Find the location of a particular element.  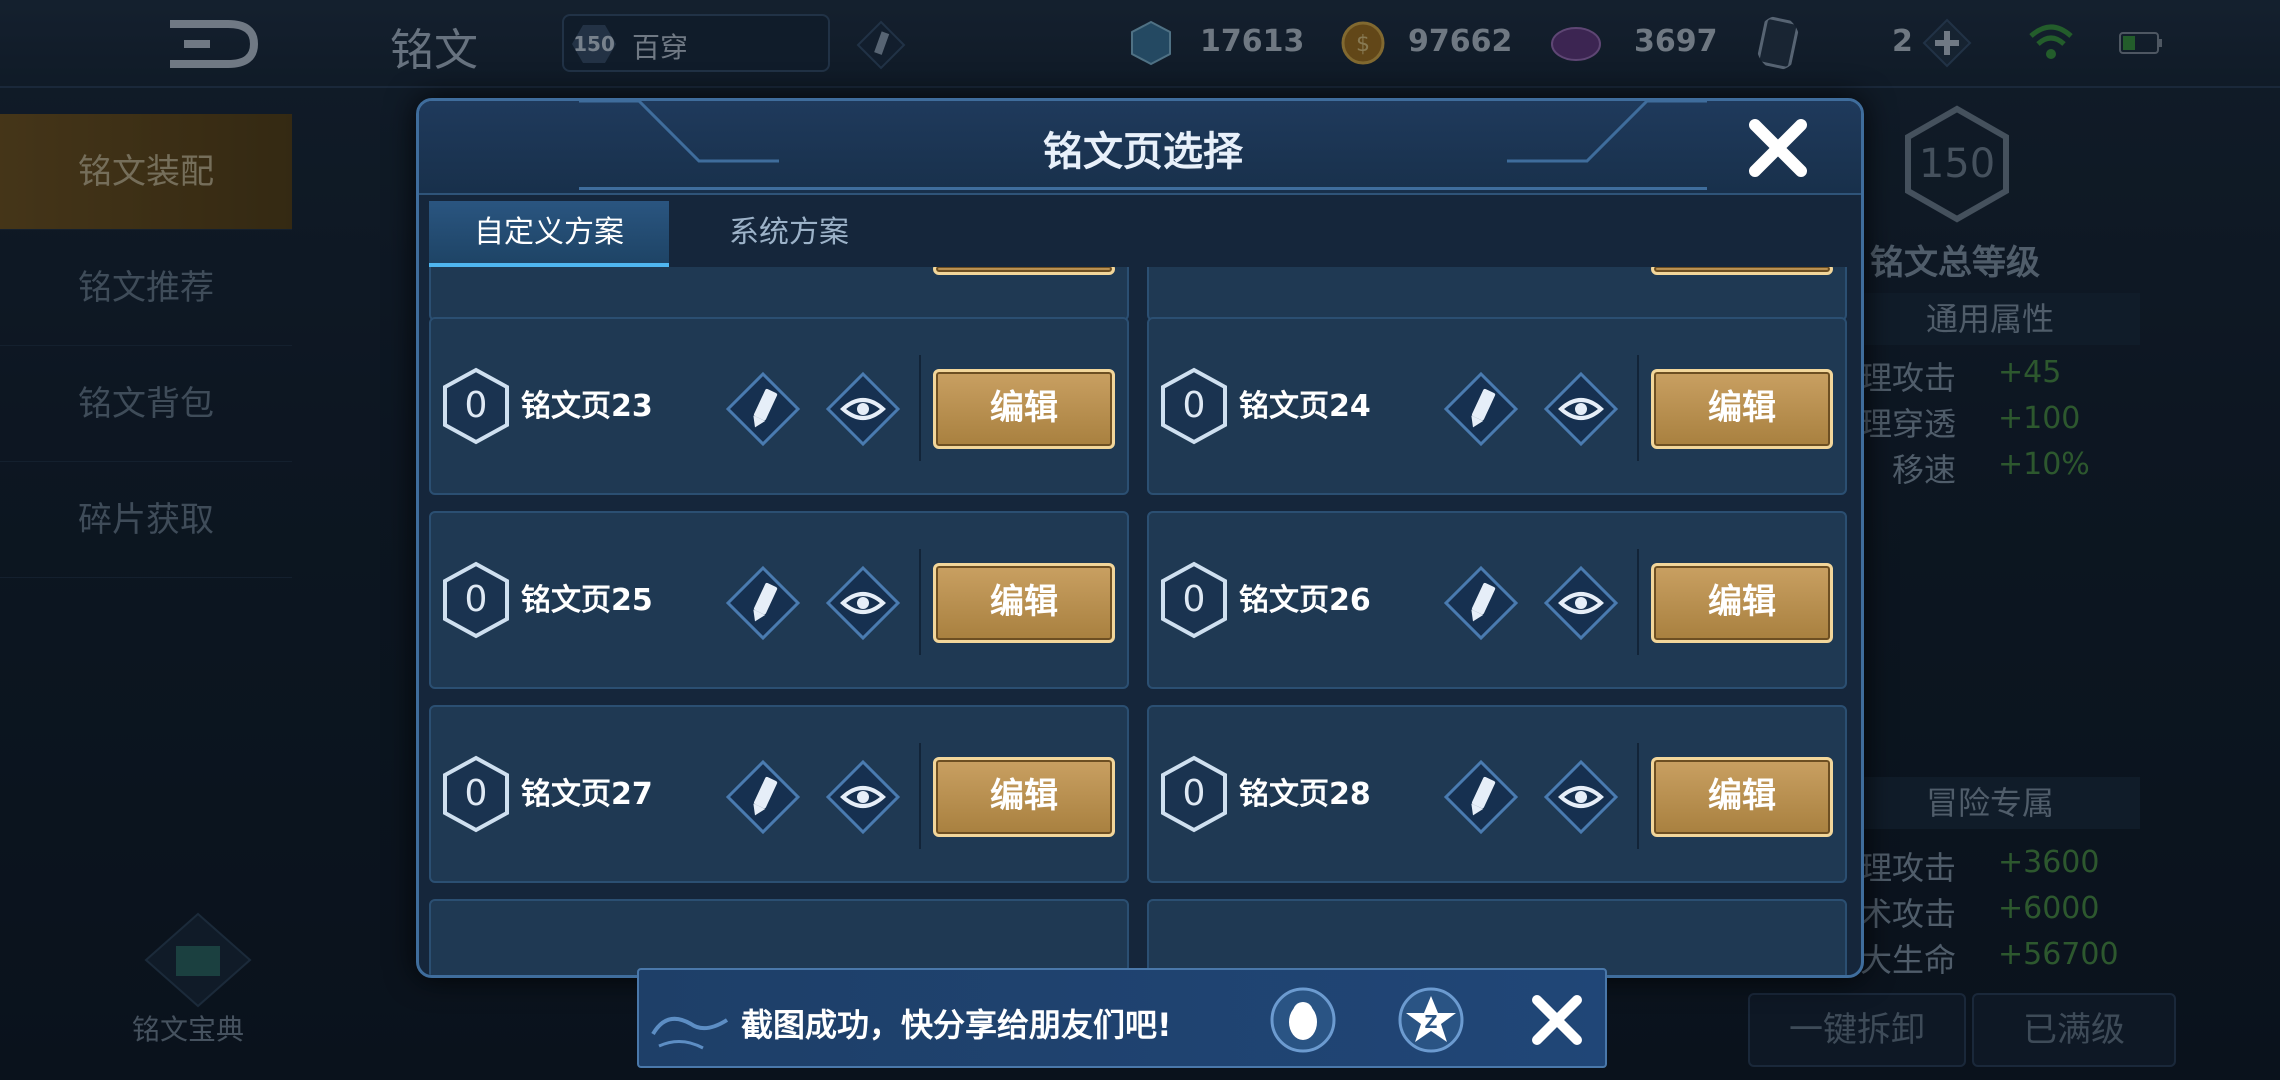

dialog-title: 铭文页选择 is located at coordinates (1143, 152).